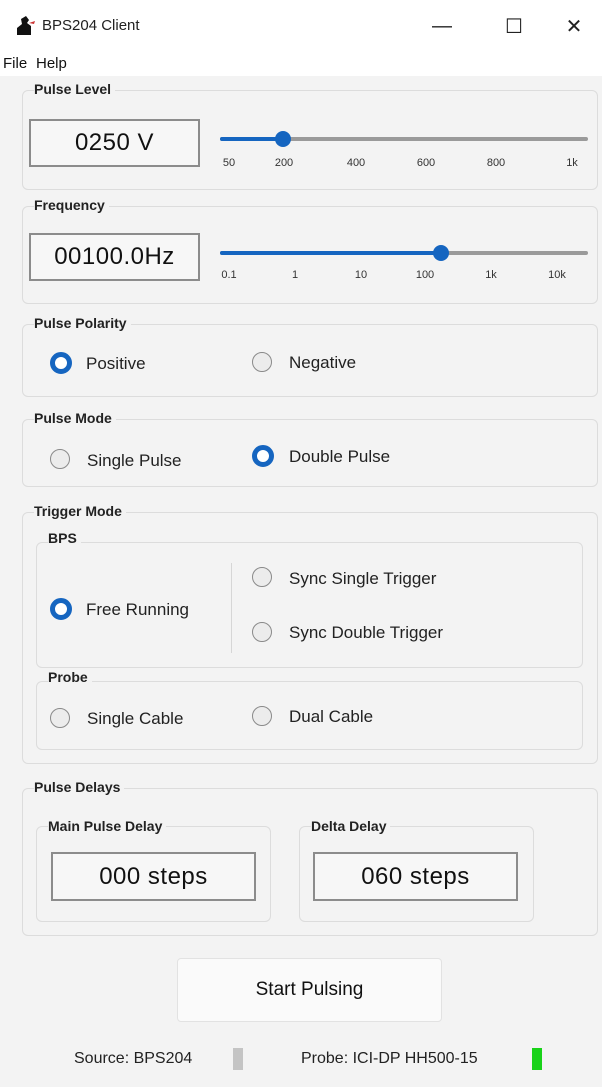 Image resolution: width=602 pixels, height=1087 pixels. What do you see at coordinates (75, 89) in the screenshot?
I see `pulse-level-title: Pulse Level` at bounding box center [75, 89].